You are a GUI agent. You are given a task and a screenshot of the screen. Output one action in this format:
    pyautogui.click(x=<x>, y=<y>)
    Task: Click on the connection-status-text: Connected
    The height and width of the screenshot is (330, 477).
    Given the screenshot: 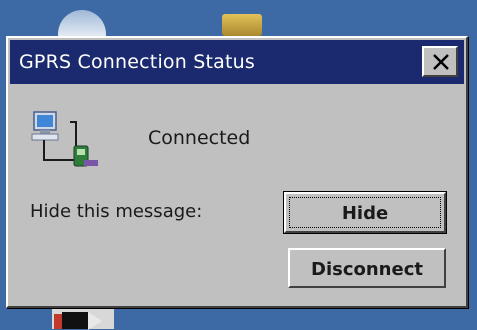 What is the action you would take?
    pyautogui.click(x=199, y=138)
    